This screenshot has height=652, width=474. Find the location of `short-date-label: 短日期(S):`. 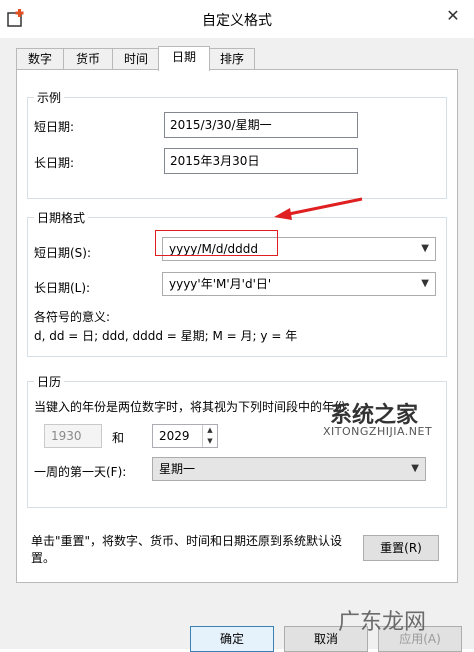

short-date-label: 短日期(S): is located at coordinates (63, 253).